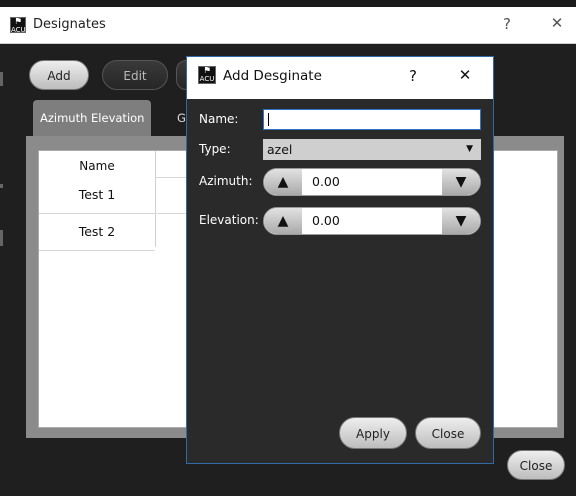 The image size is (576, 496). What do you see at coordinates (461, 182) in the screenshot?
I see `azimuth-decrement-icon: ▼` at bounding box center [461, 182].